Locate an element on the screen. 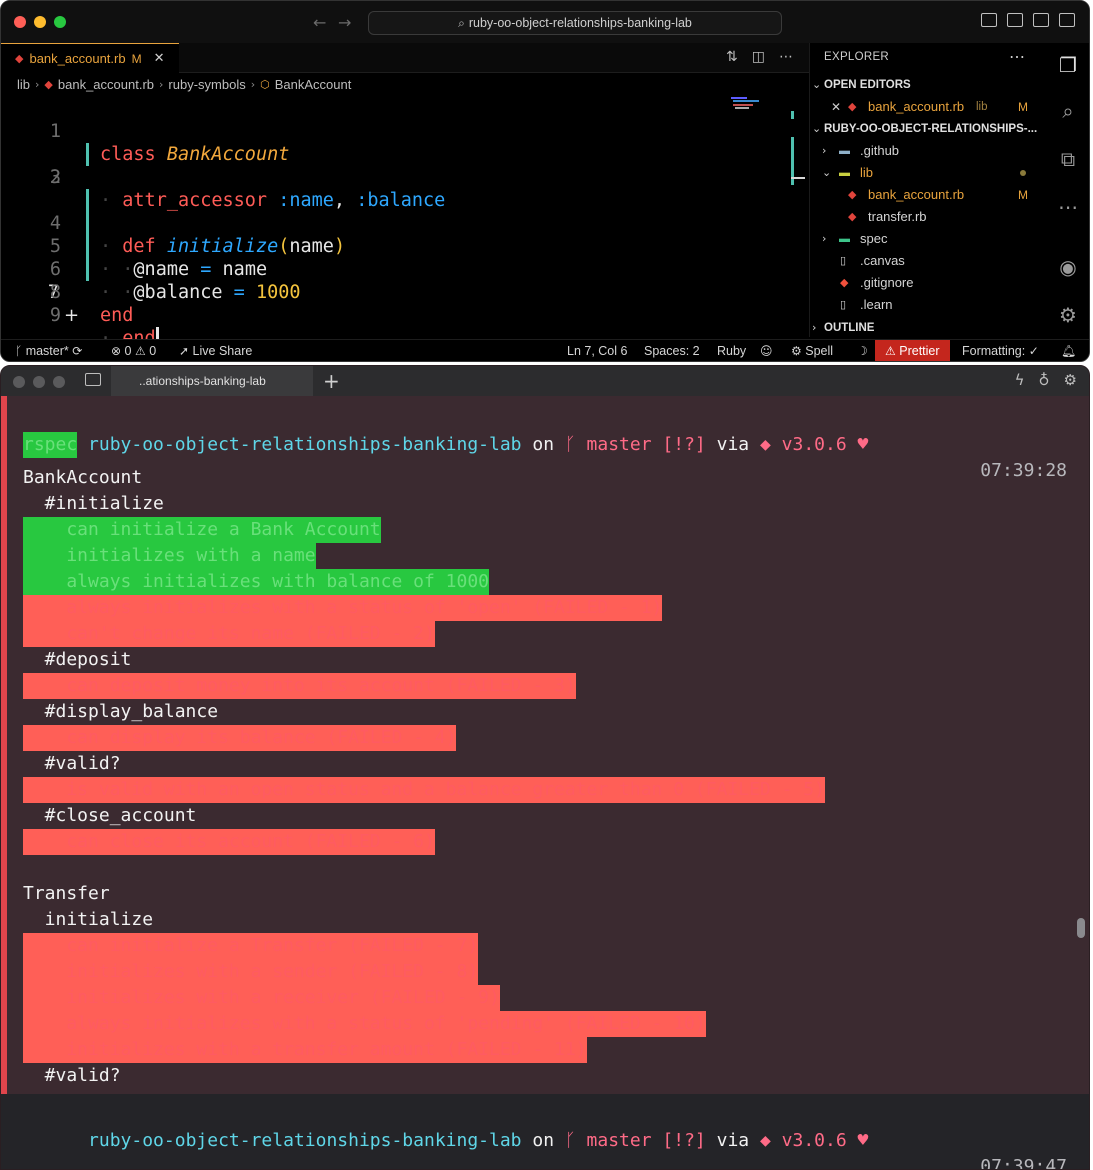 The height and width of the screenshot is (1170, 1093). editor-scroll-indicator is located at coordinates (798, 212).